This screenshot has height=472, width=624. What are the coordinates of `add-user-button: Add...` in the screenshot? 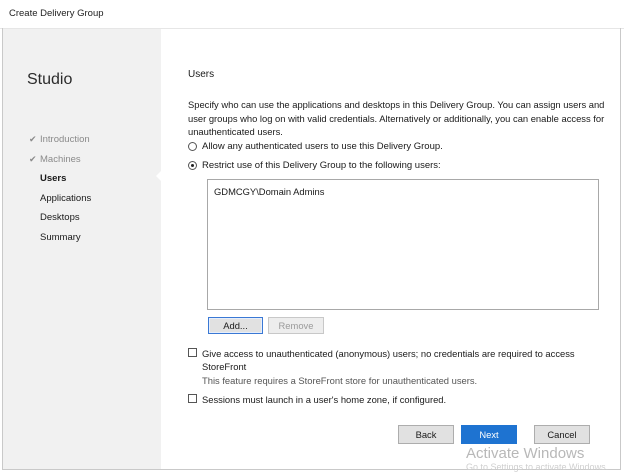 It's located at (235, 325).